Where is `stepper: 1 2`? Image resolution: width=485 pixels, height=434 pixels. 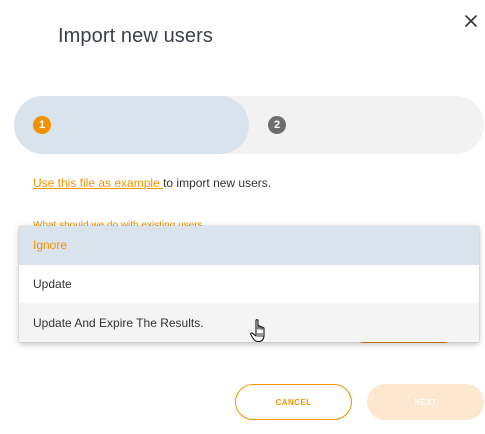 stepper: 1 2 is located at coordinates (249, 125).